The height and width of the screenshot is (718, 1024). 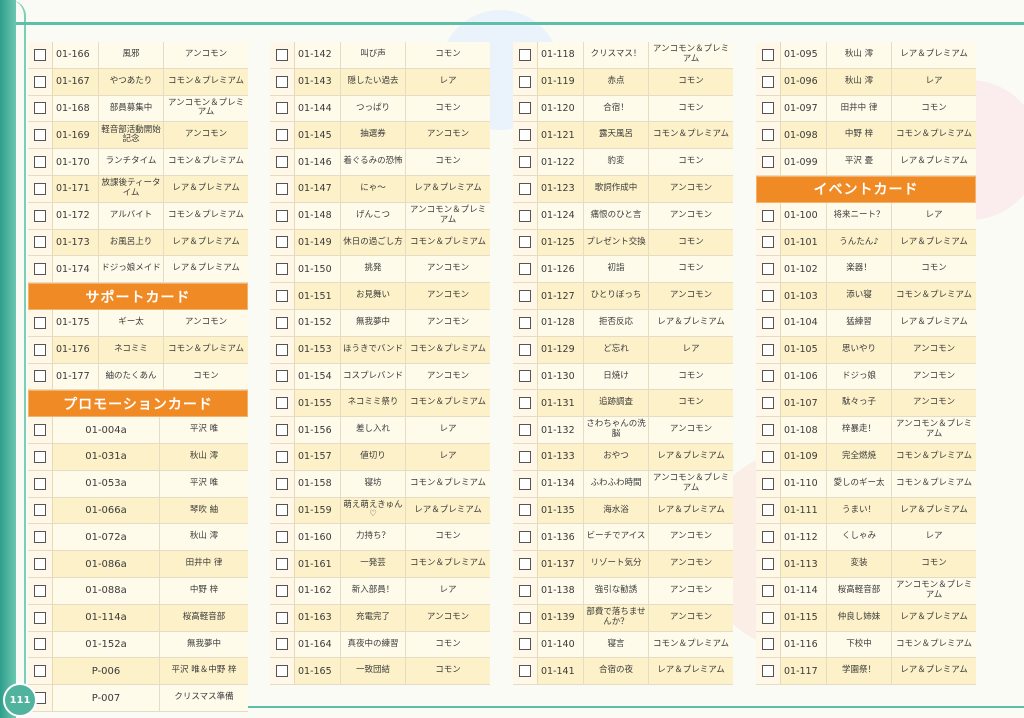 What do you see at coordinates (804, 671) in the screenshot?
I see `card-number: 01-117` at bounding box center [804, 671].